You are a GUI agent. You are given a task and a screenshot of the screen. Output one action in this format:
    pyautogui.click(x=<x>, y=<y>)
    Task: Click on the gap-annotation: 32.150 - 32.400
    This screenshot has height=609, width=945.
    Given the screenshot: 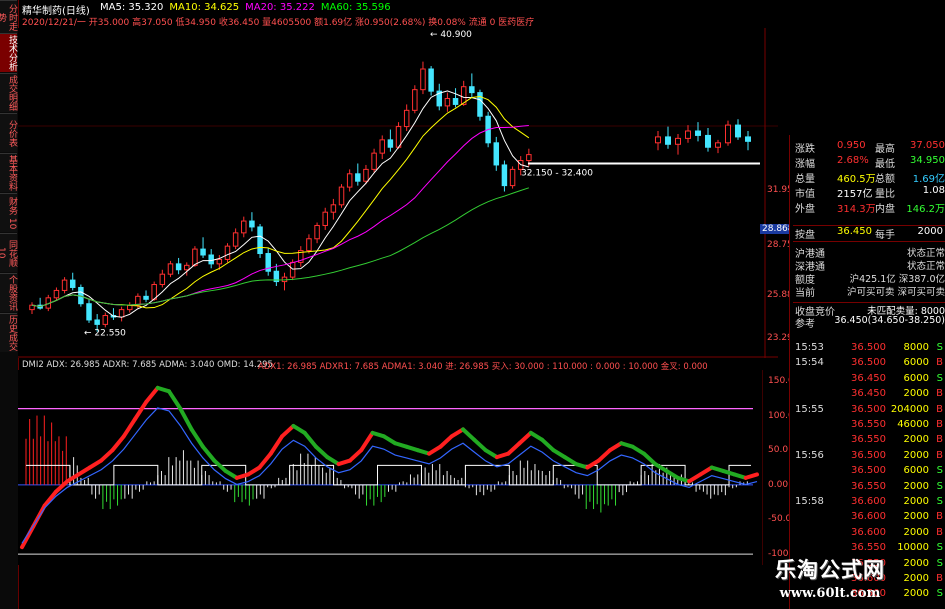 What is the action you would take?
    pyautogui.click(x=557, y=173)
    